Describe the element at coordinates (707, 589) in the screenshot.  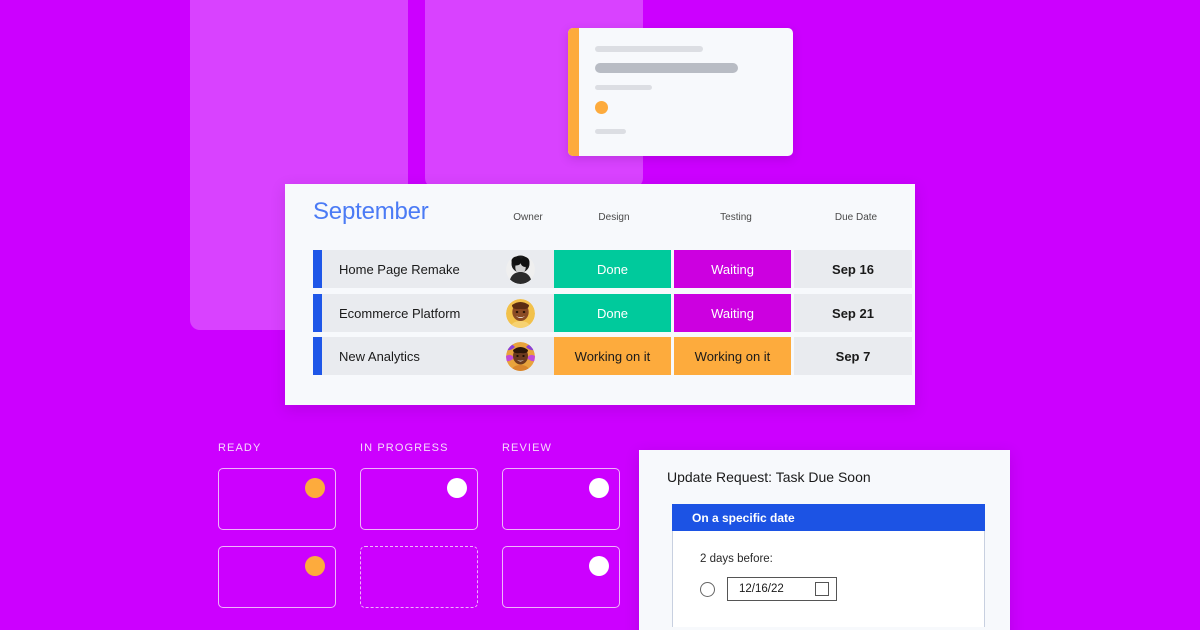
I see `radio-unselected-icon` at that location.